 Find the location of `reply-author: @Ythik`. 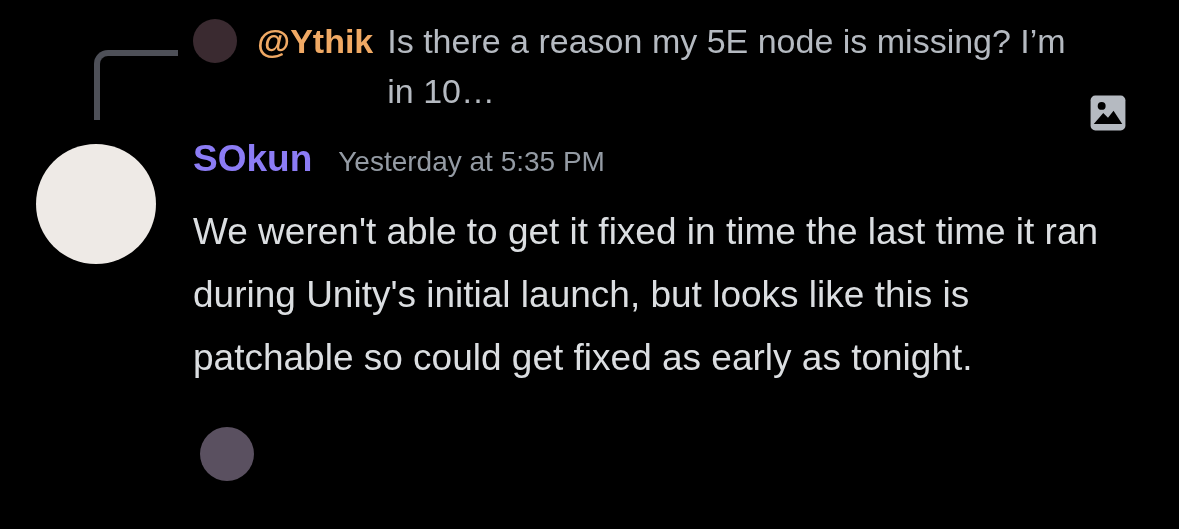

reply-author: @Ythik is located at coordinates (315, 41).